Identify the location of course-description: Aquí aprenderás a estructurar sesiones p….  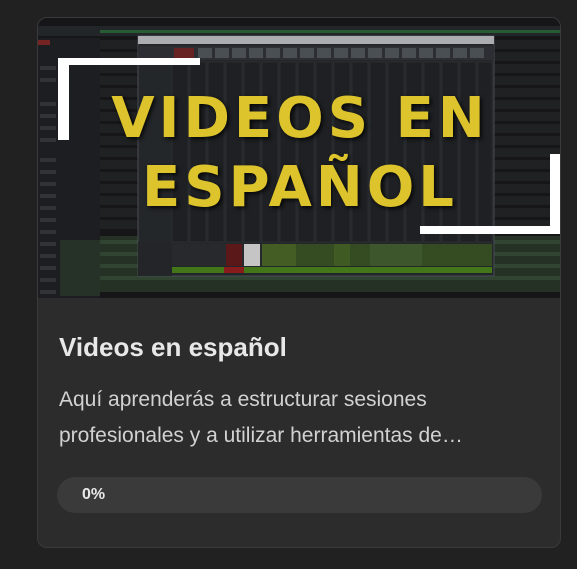
(261, 417).